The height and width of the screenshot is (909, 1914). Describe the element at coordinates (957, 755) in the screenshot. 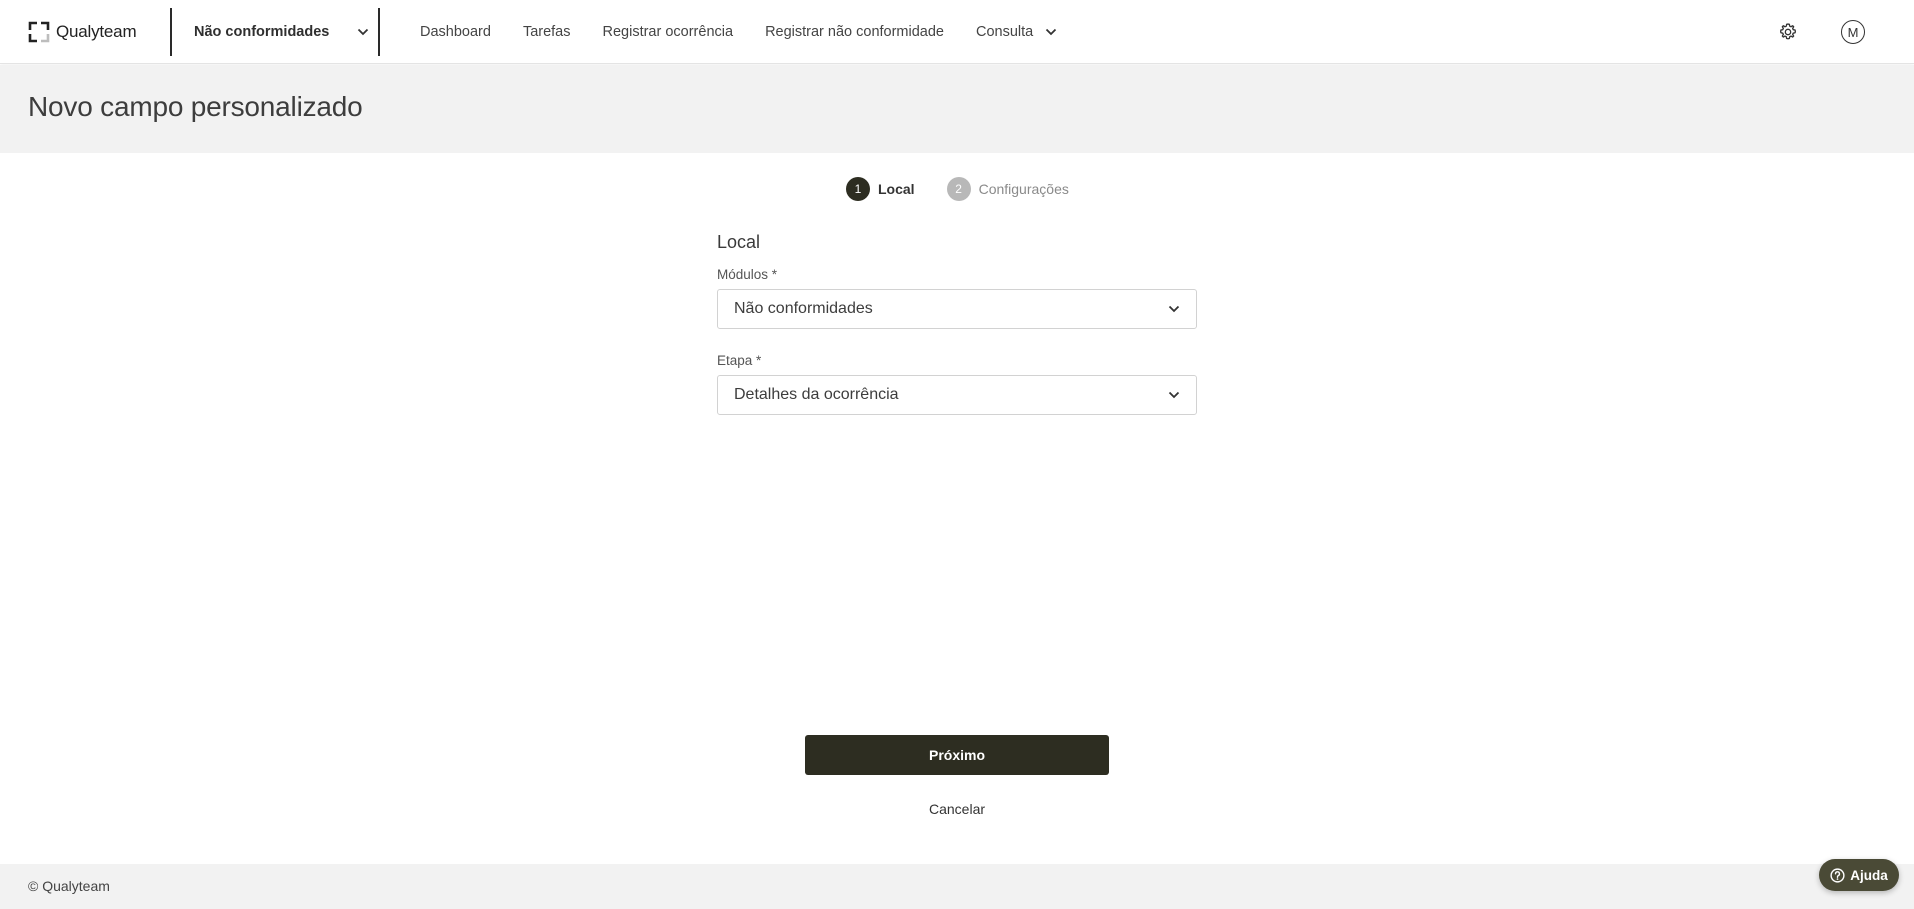

I see `next-button: Próximo` at that location.